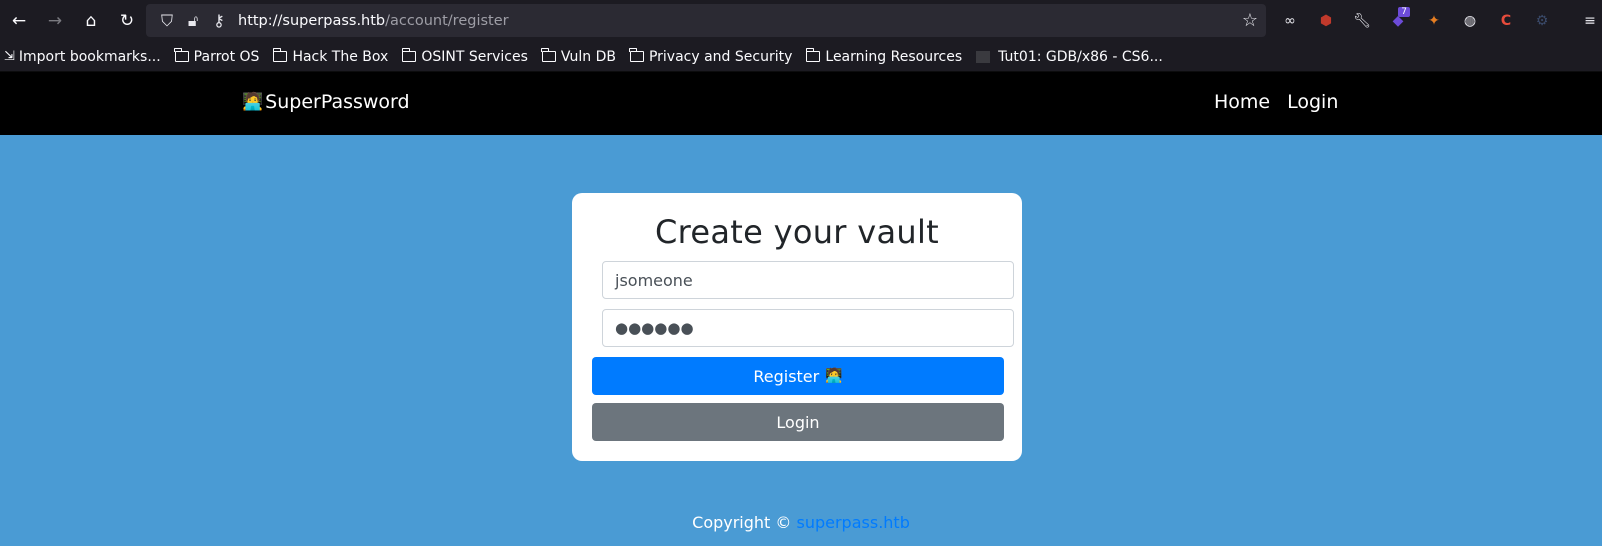 Image resolution: width=1602 pixels, height=546 pixels. I want to click on reload-icon: ↻, so click(127, 21).